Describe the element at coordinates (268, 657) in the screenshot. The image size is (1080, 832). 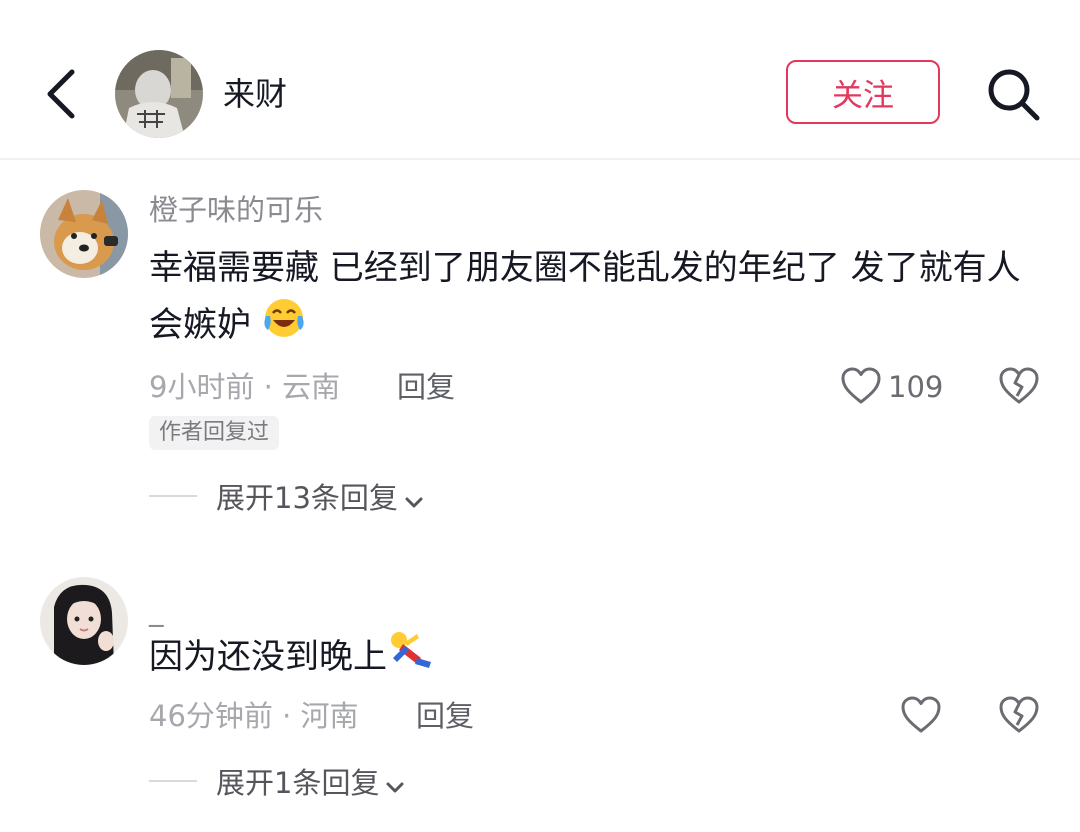
I see `comment-text-body: 因为还没到晚上` at that location.